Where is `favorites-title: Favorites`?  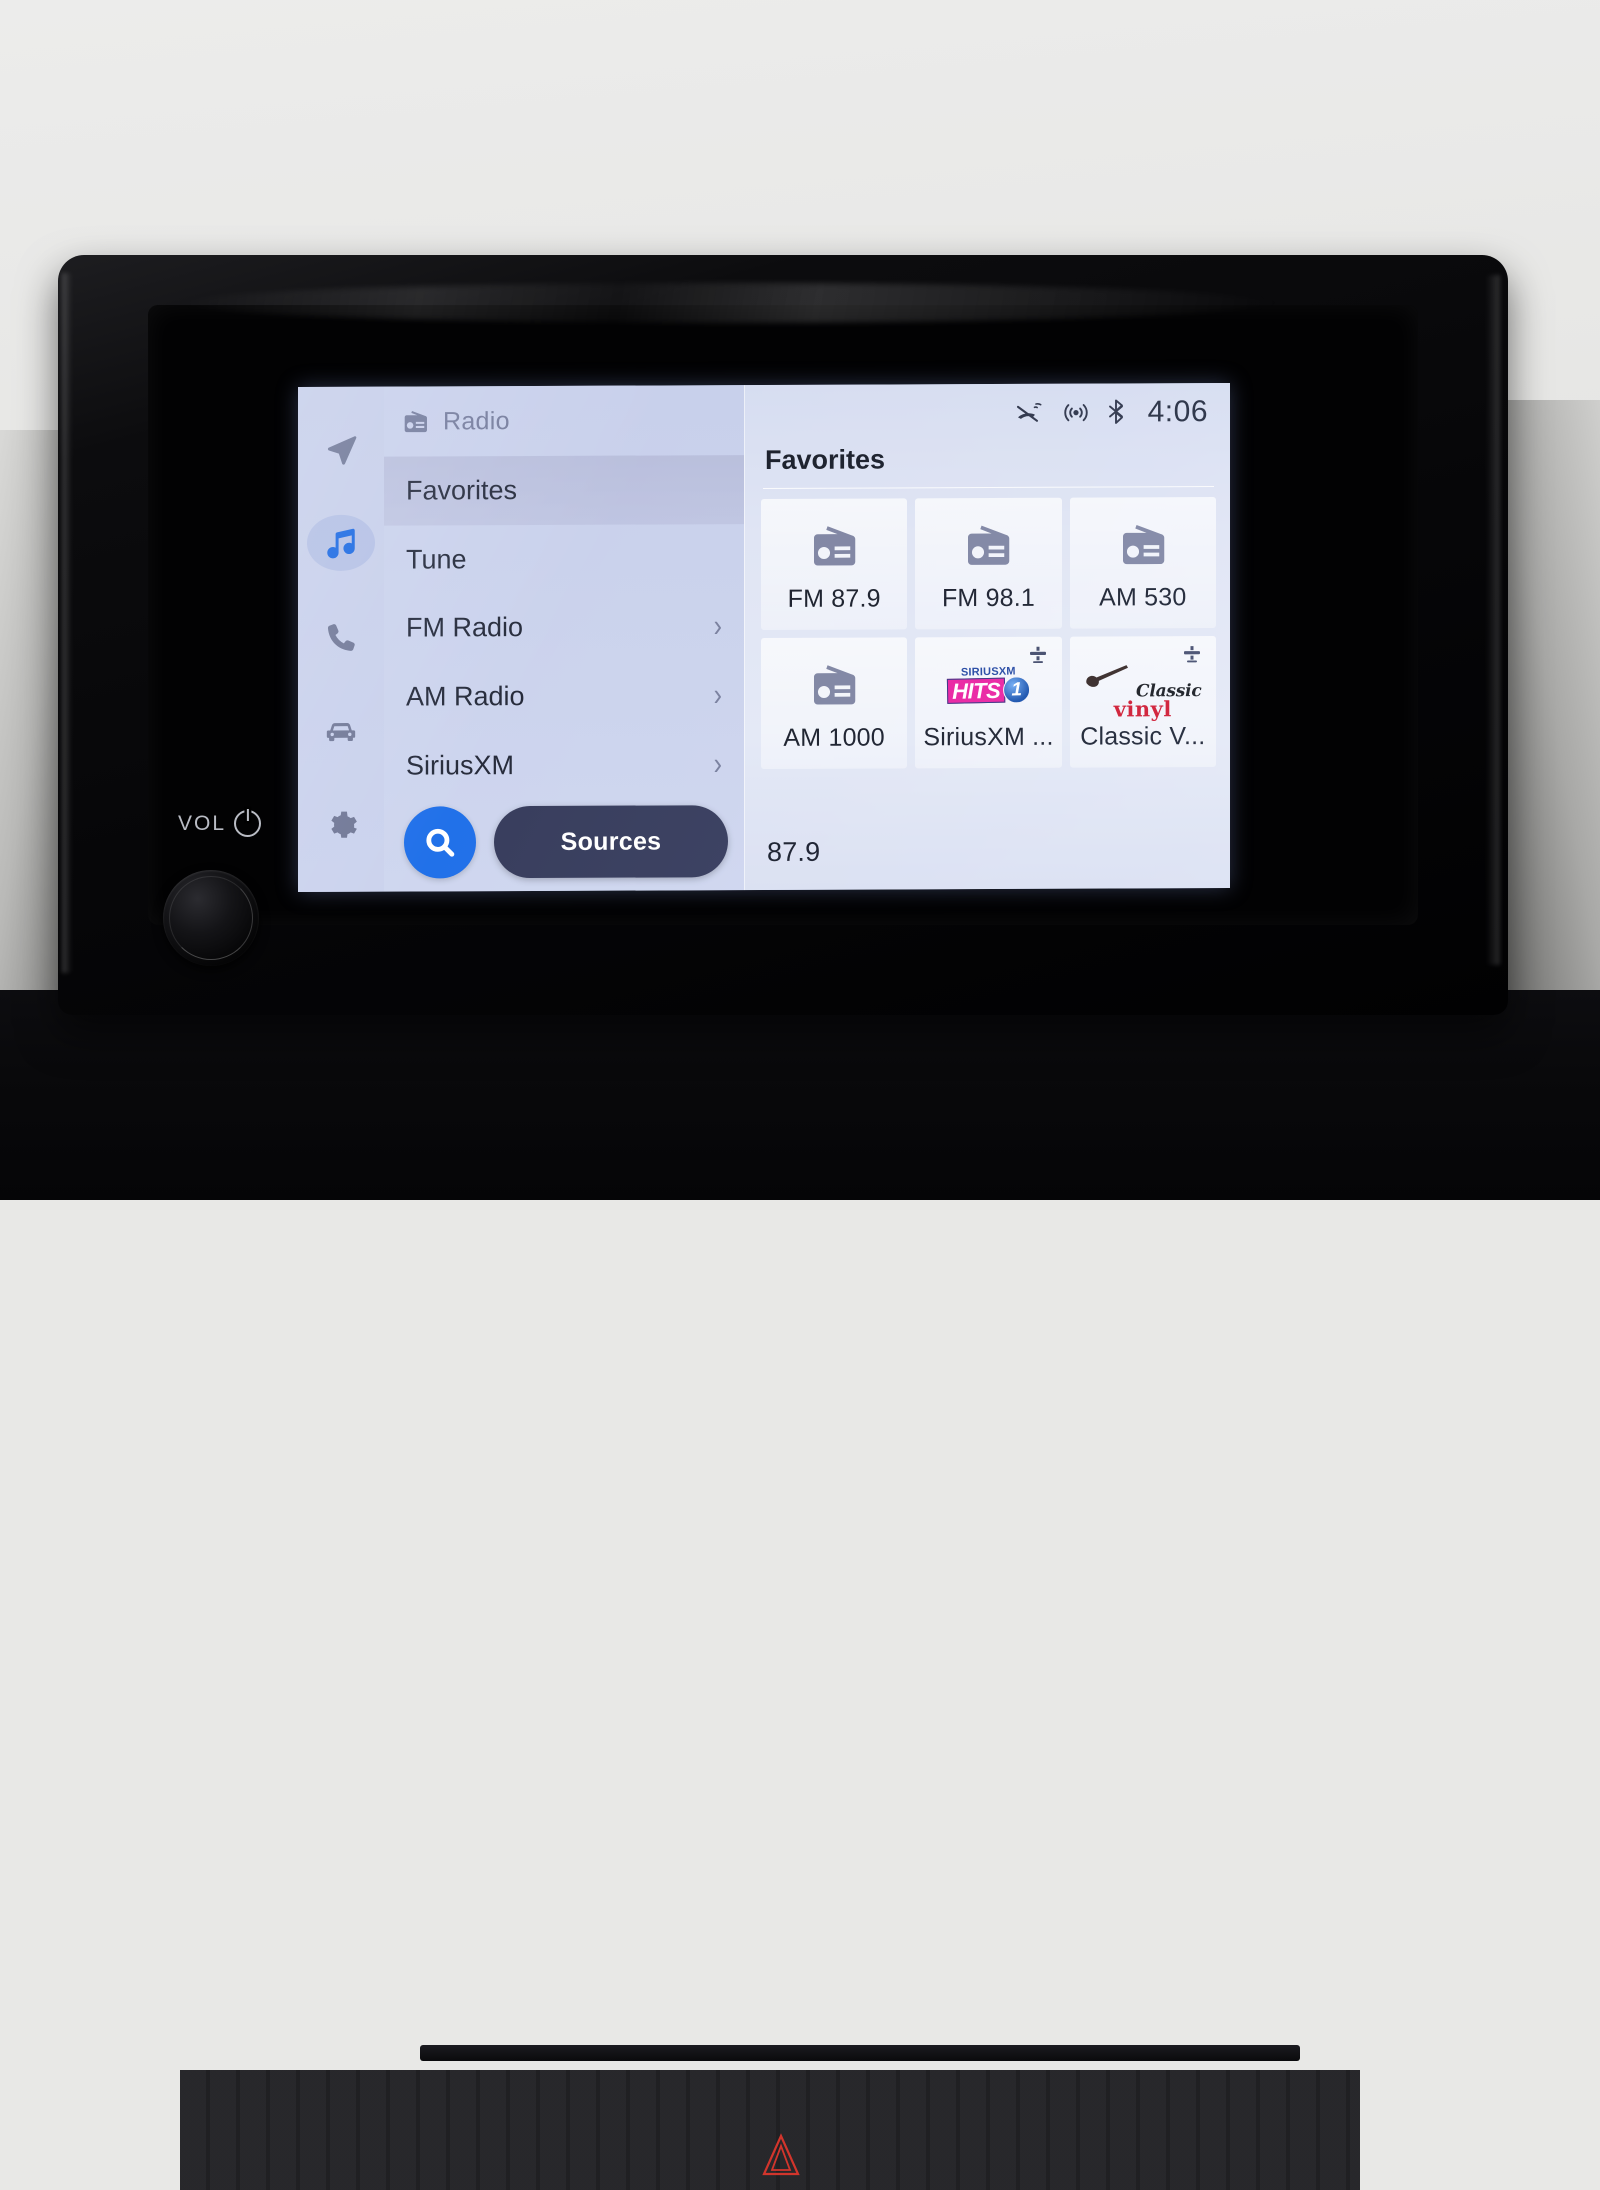 favorites-title: Favorites is located at coordinates (825, 459).